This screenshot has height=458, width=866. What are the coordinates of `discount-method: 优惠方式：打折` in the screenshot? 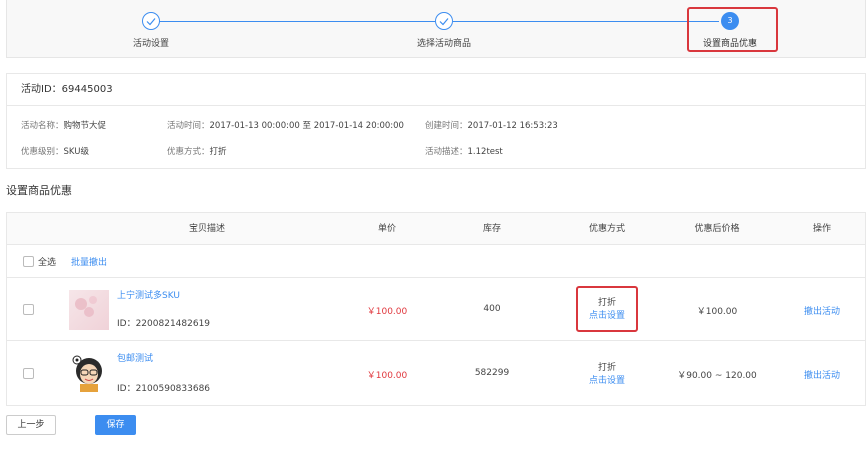 It's located at (197, 152).